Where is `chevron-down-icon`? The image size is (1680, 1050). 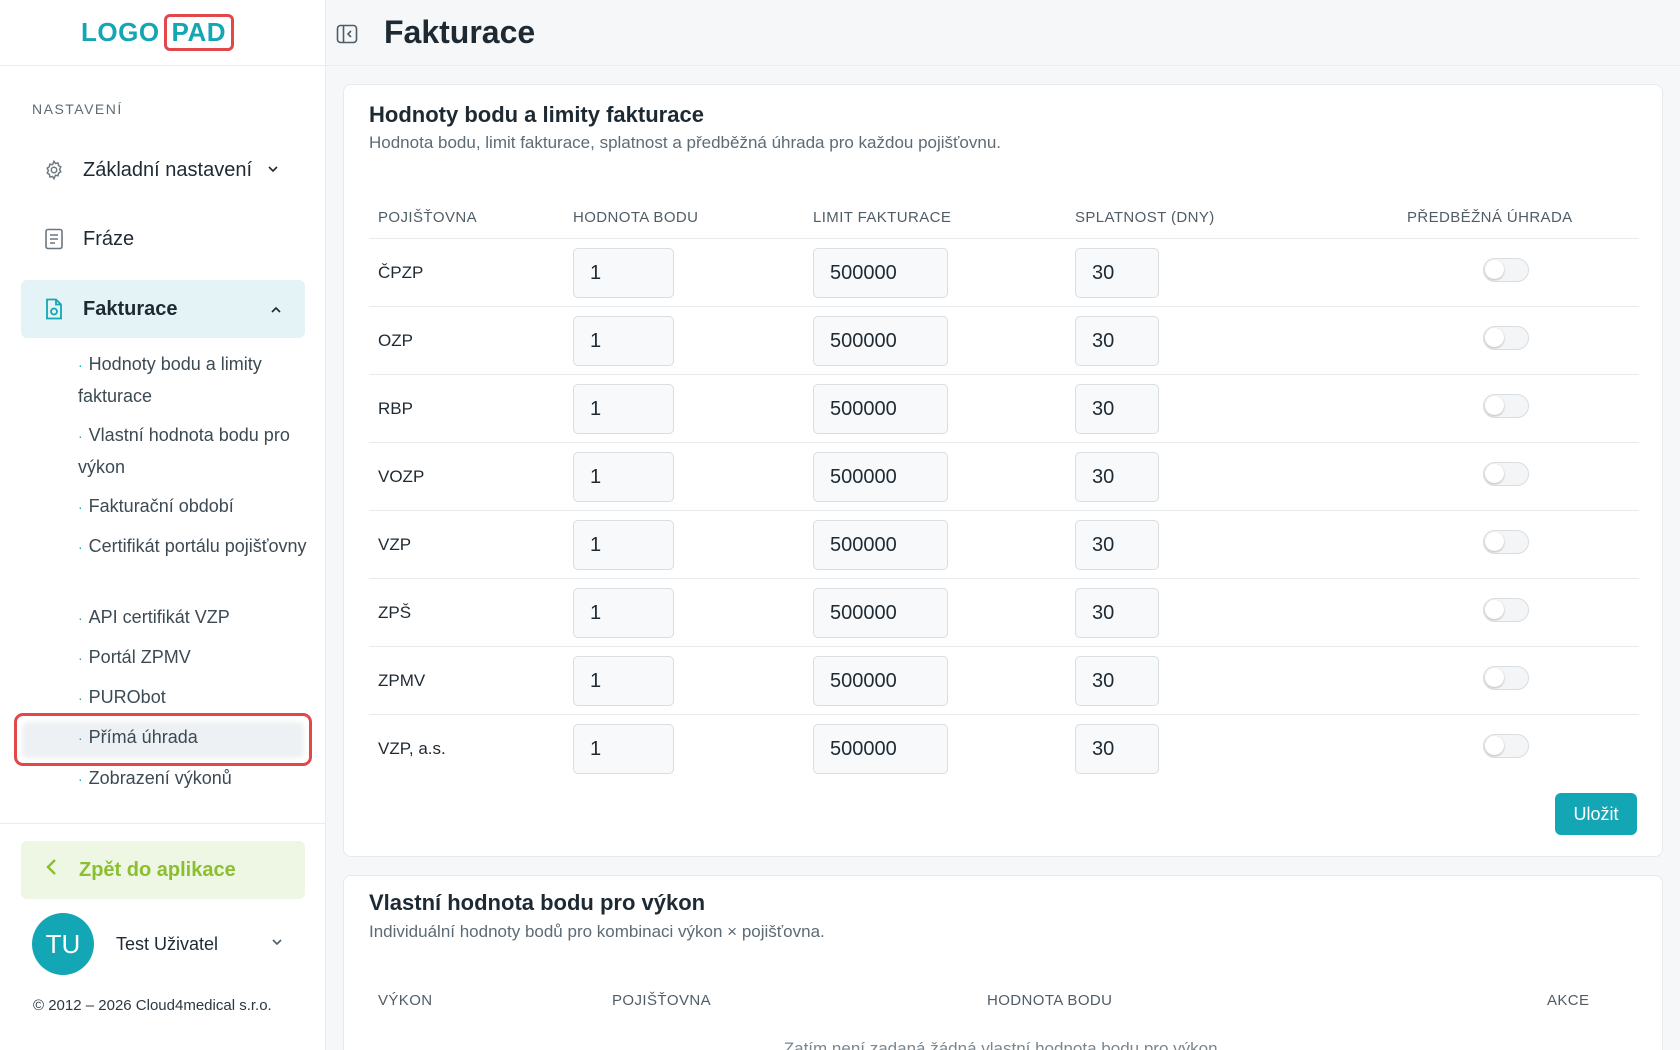
chevron-down-icon is located at coordinates (277, 944).